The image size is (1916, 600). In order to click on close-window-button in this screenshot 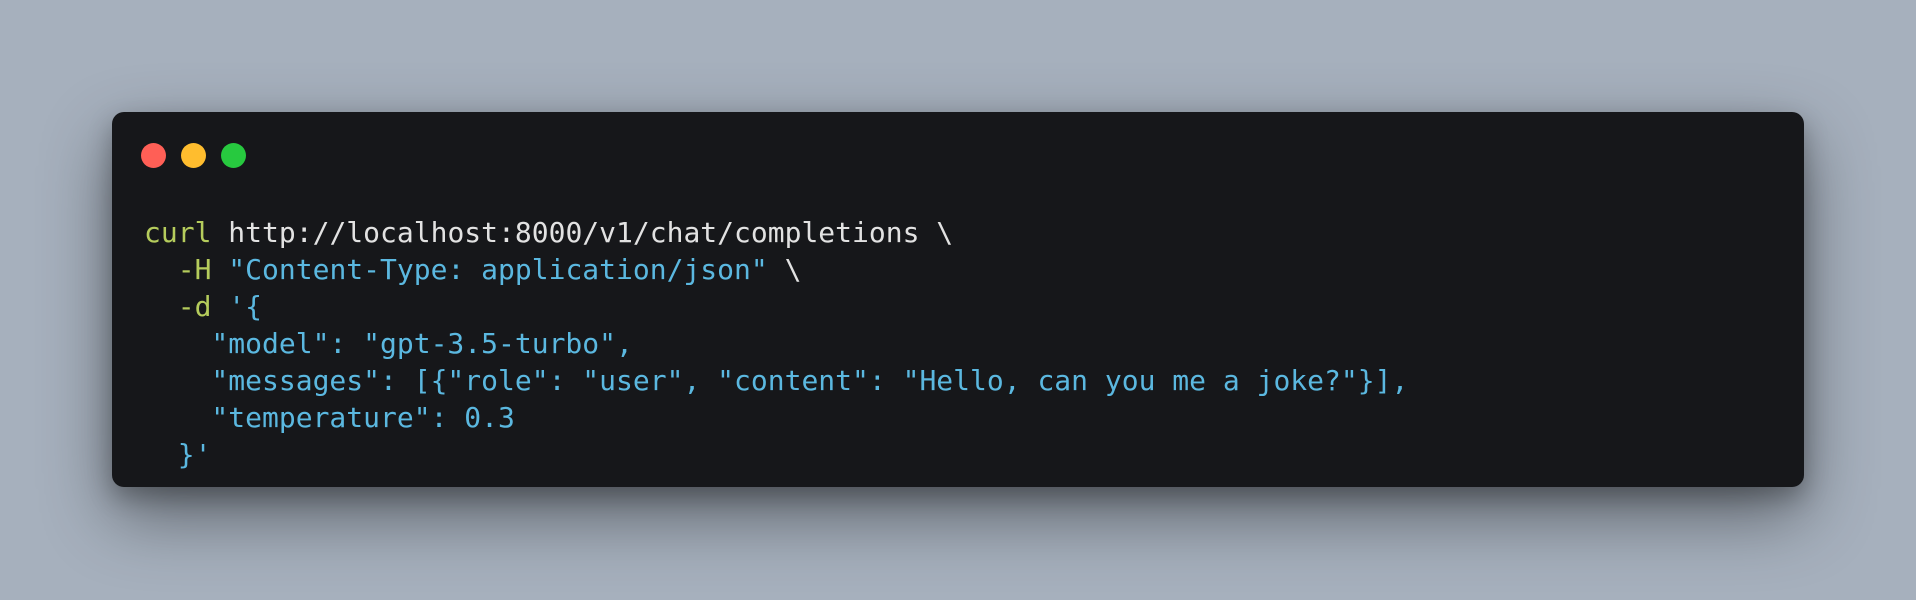, I will do `click(153, 155)`.